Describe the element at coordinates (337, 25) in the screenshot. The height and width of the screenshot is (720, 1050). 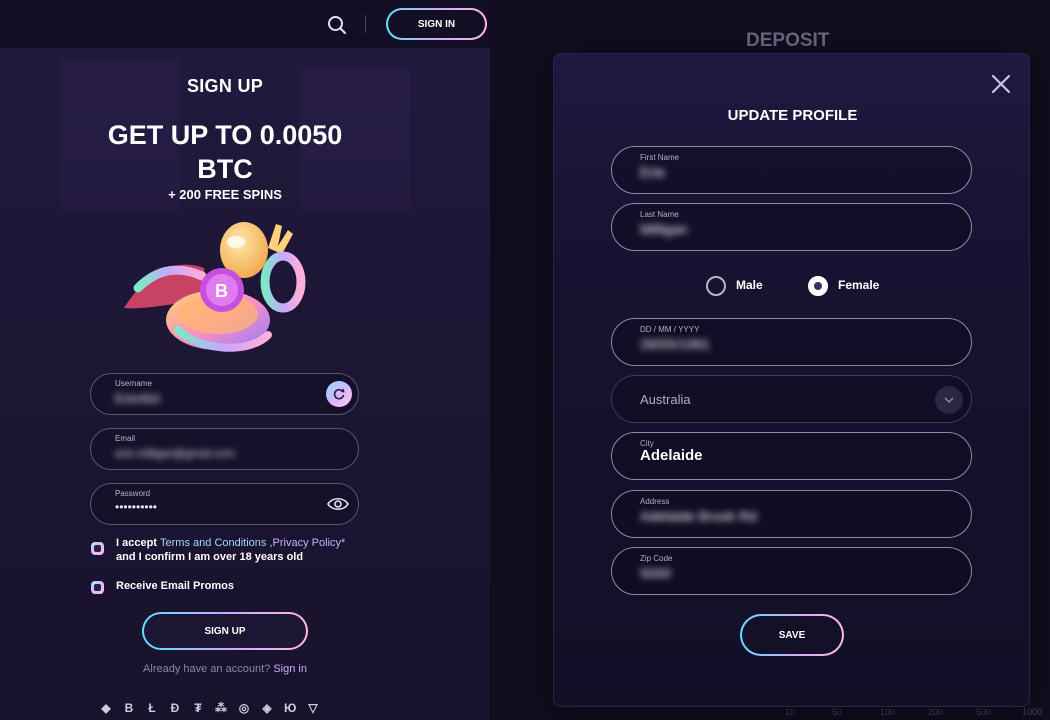
I see `search-icon` at that location.